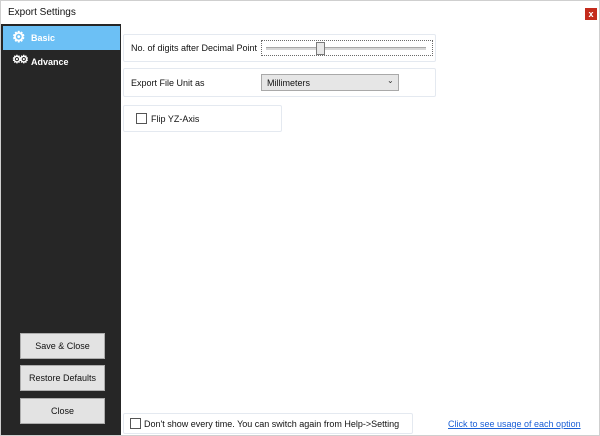 This screenshot has height=436, width=600. What do you see at coordinates (62, 411) in the screenshot?
I see `close-button: Close` at bounding box center [62, 411].